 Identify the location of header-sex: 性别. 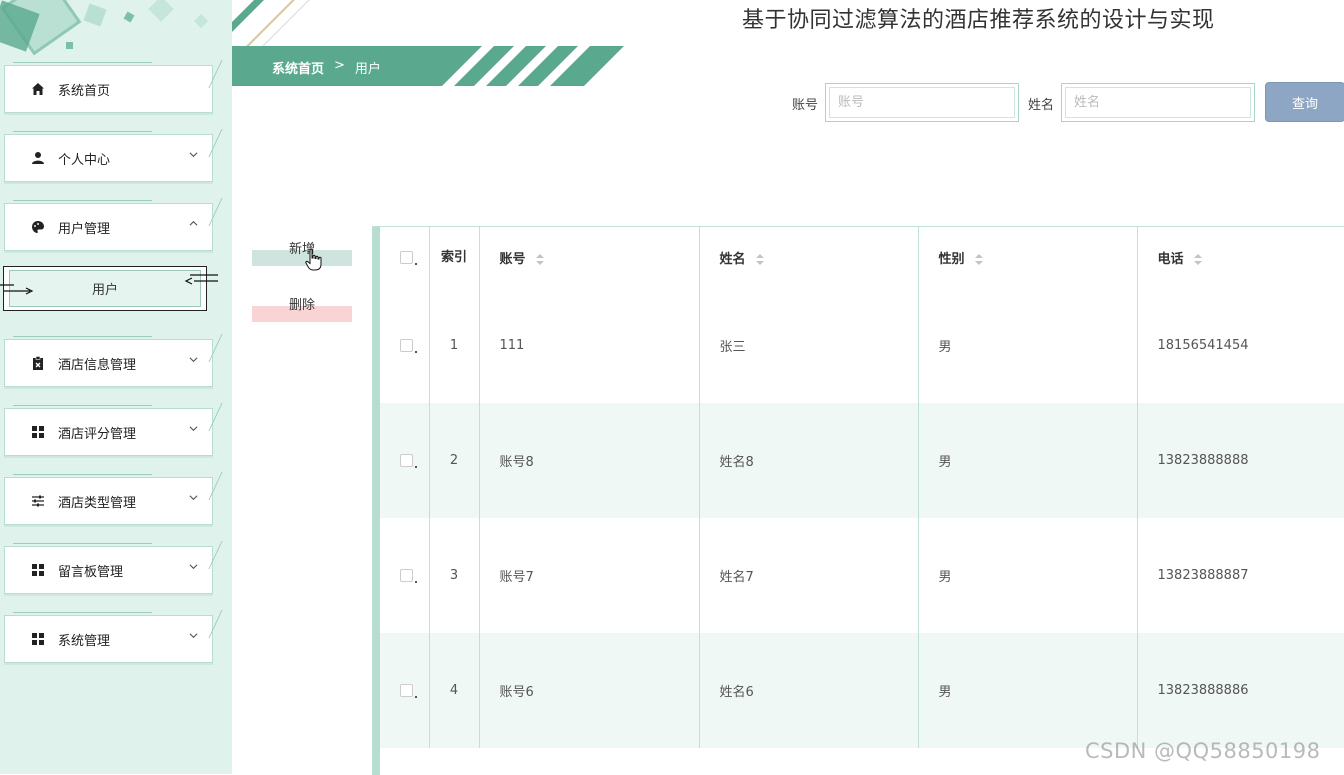
(1027, 257).